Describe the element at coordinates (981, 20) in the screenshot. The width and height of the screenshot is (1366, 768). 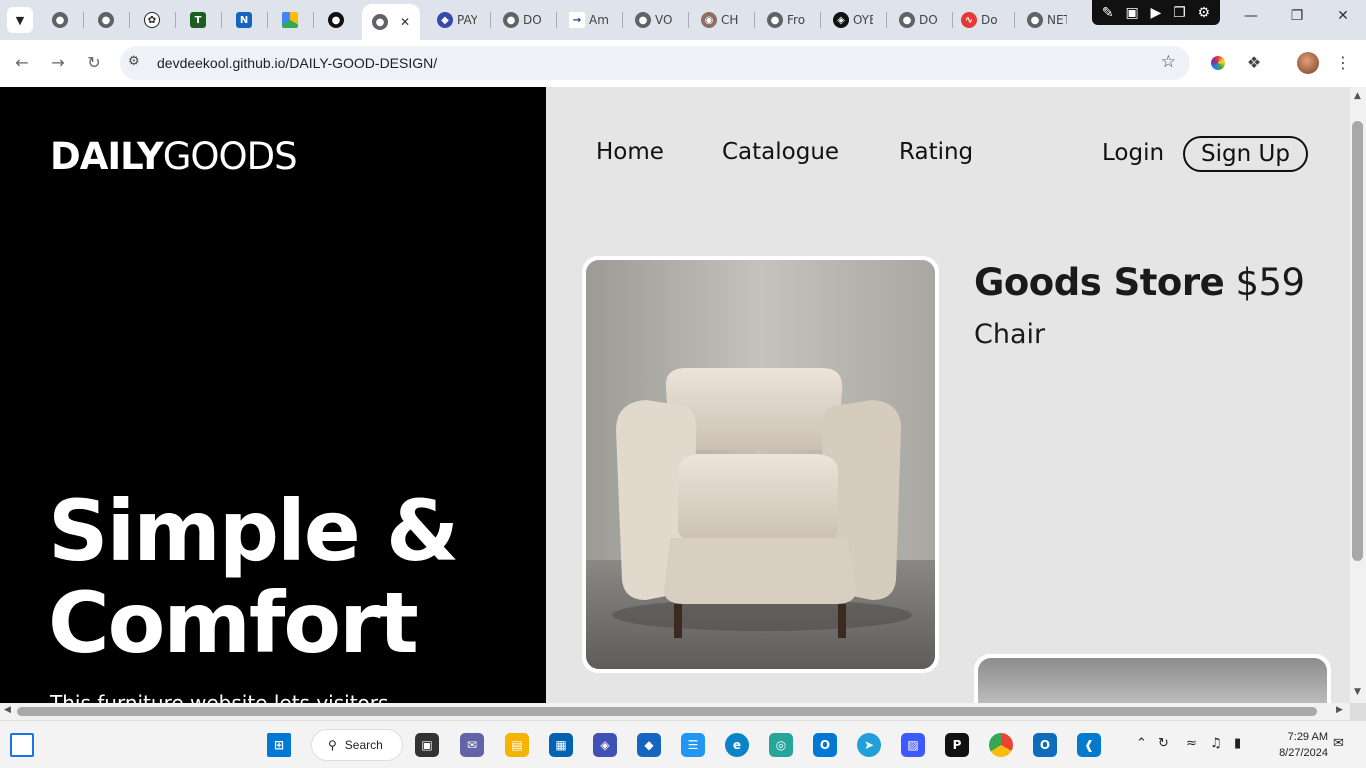
I see `tab: ∿ Do` at that location.